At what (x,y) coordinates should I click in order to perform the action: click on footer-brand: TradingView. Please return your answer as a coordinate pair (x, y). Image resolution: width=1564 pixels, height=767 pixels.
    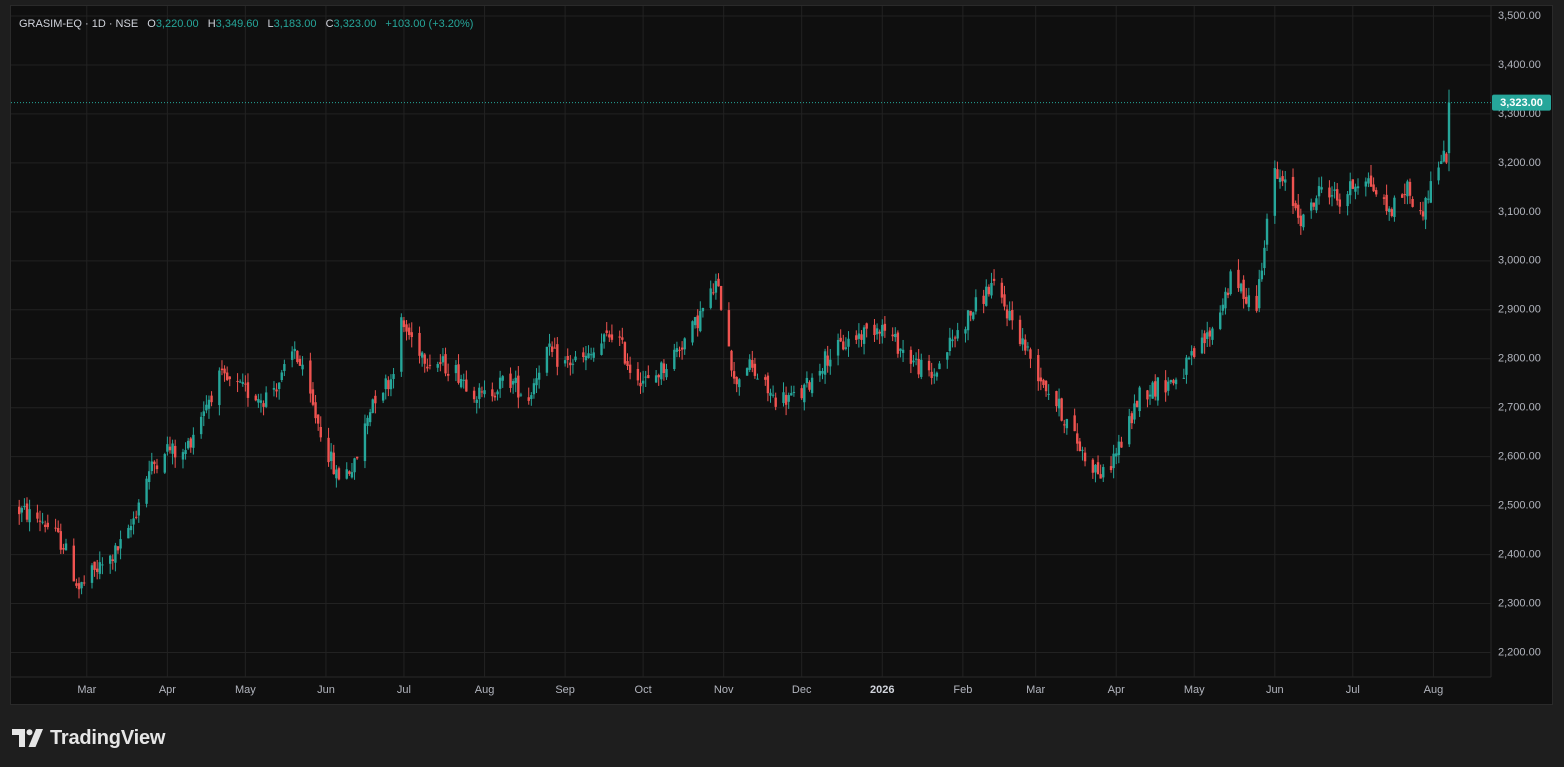
    Looking at the image, I should click on (88, 738).